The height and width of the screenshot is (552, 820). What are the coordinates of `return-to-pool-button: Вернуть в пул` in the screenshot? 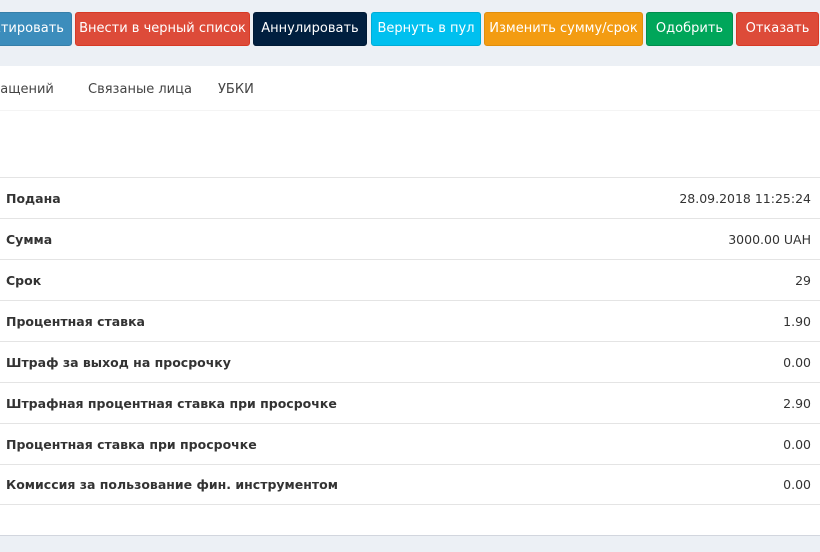 It's located at (426, 29).